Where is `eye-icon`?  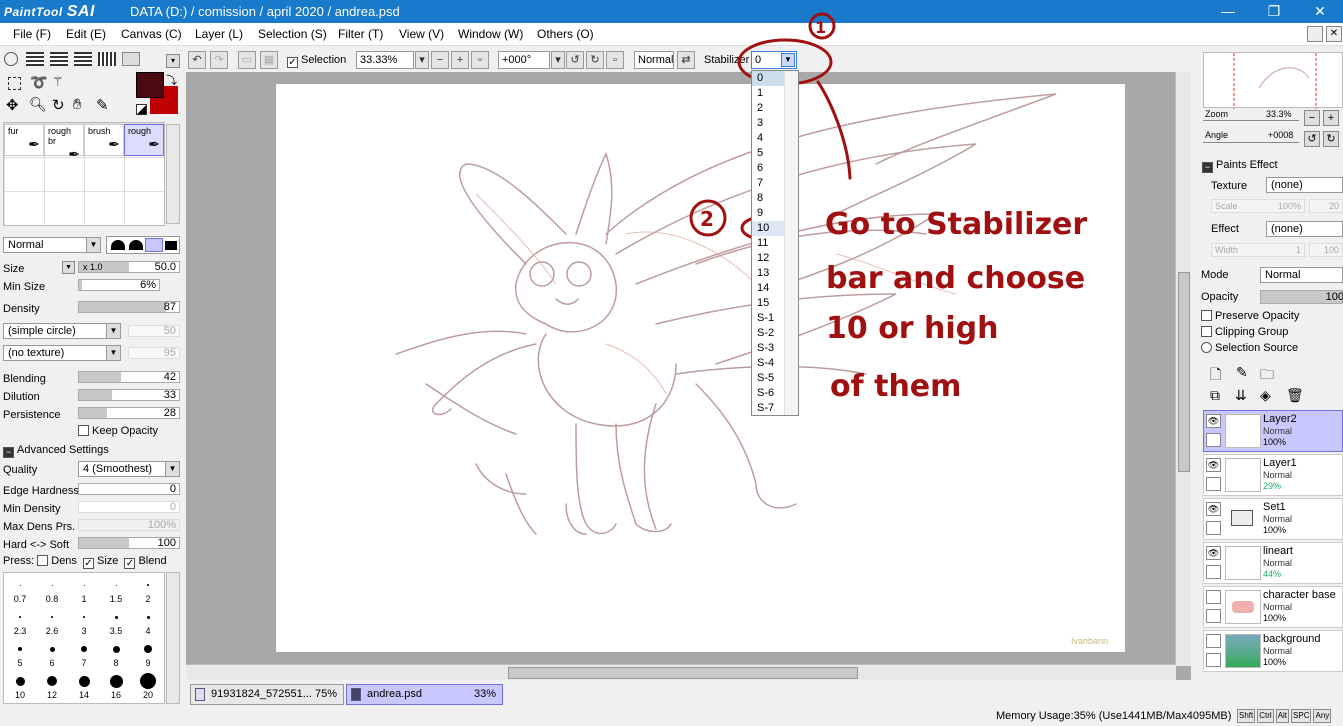 eye-icon is located at coordinates (1213, 597).